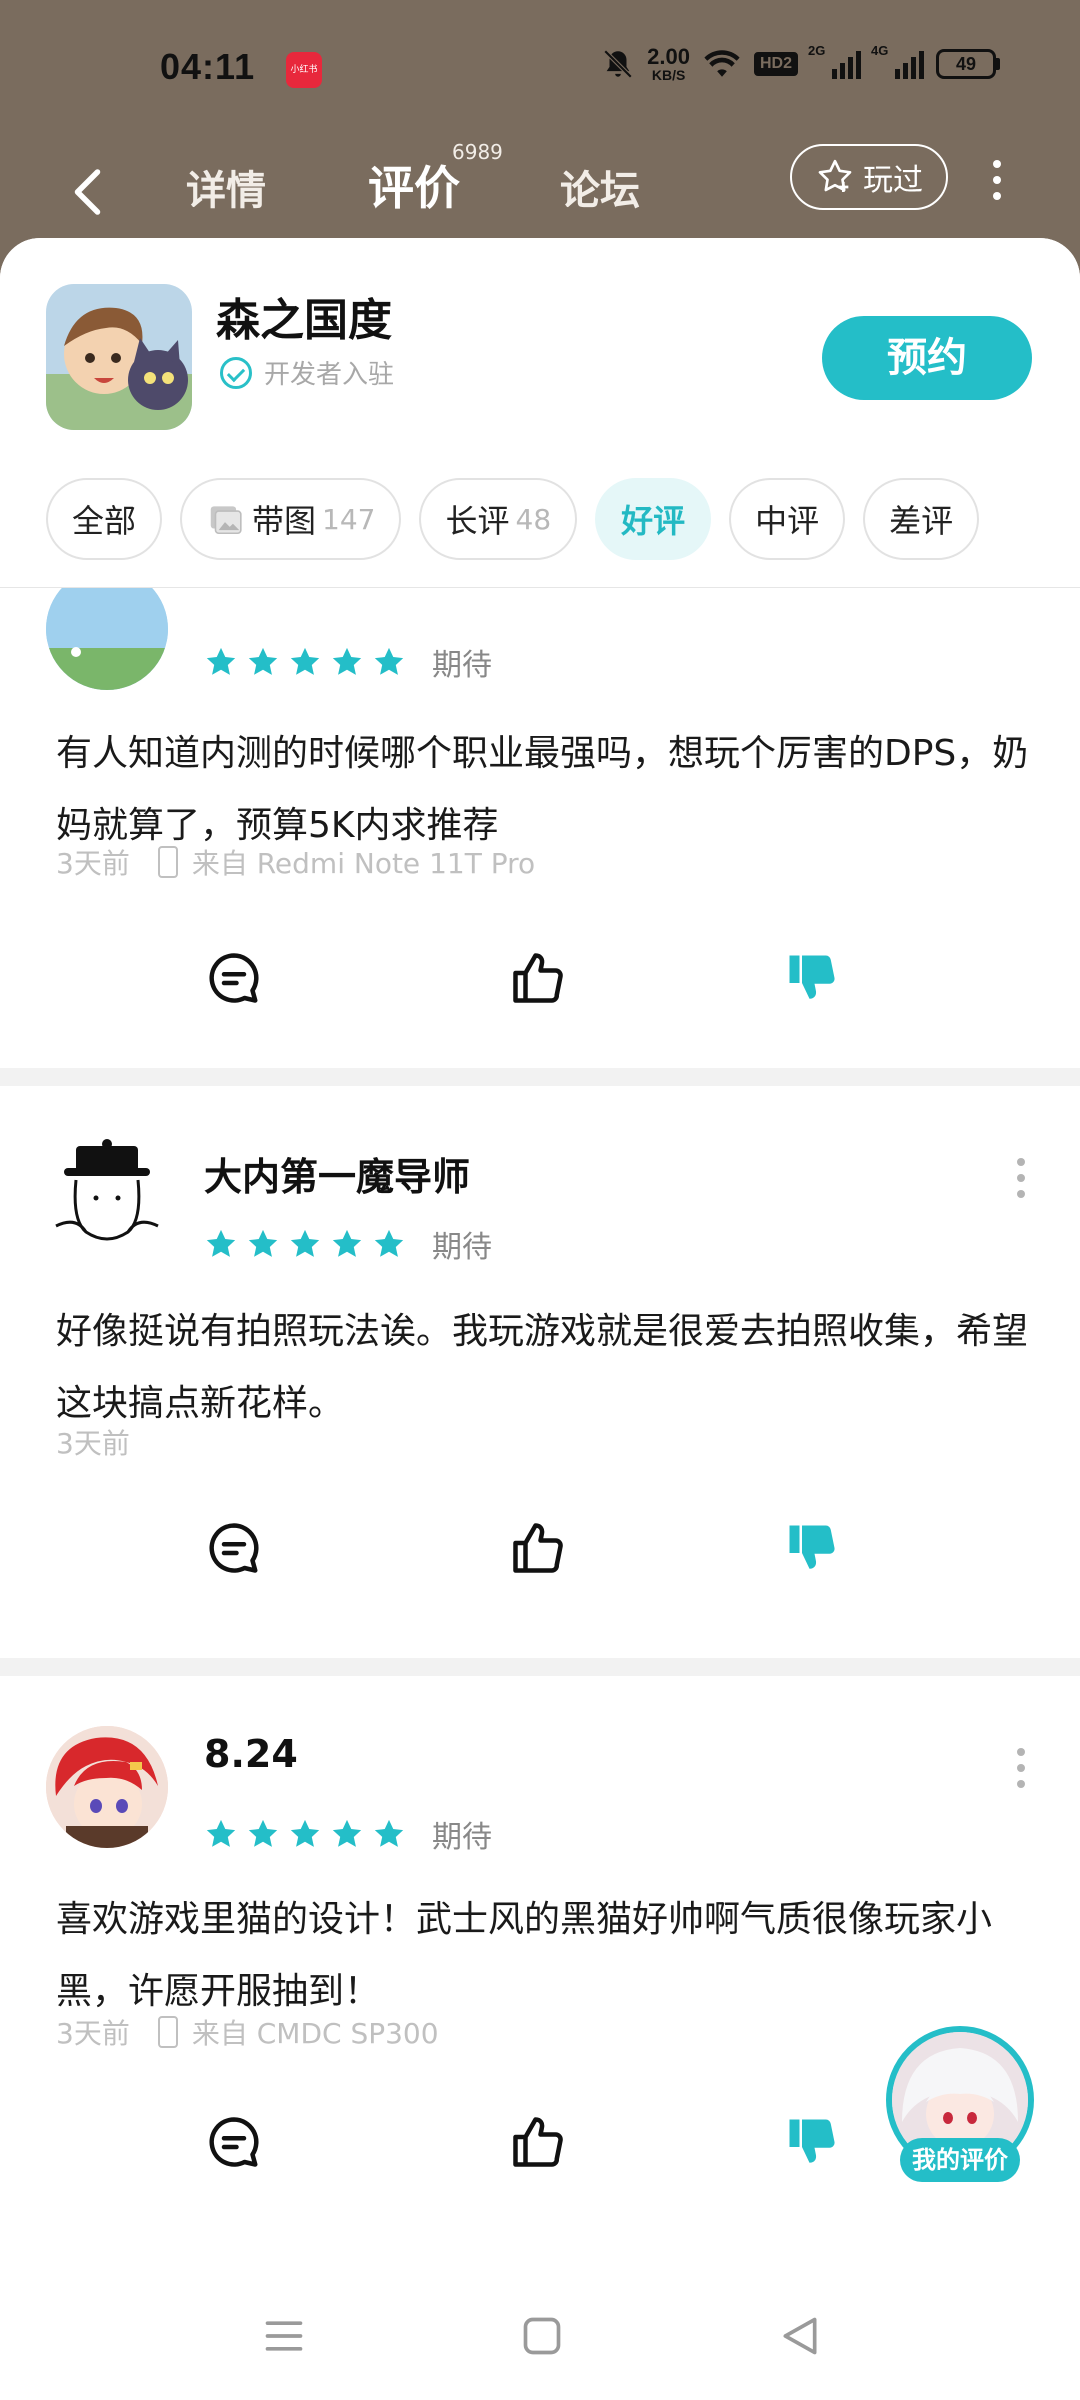 This screenshot has width=1080, height=2400. I want to click on wifi-icon, so click(722, 63).